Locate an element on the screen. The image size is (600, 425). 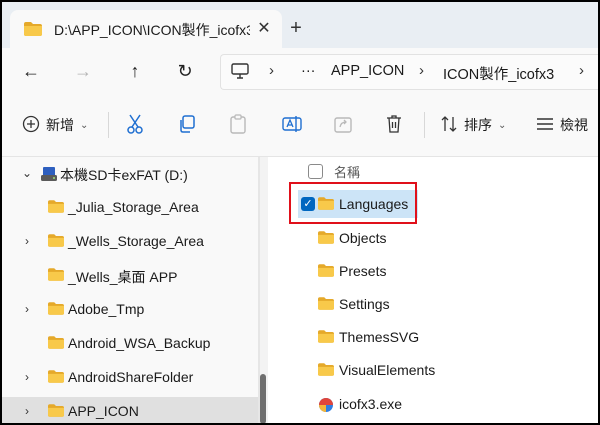
trash-icon is located at coordinates (394, 125).